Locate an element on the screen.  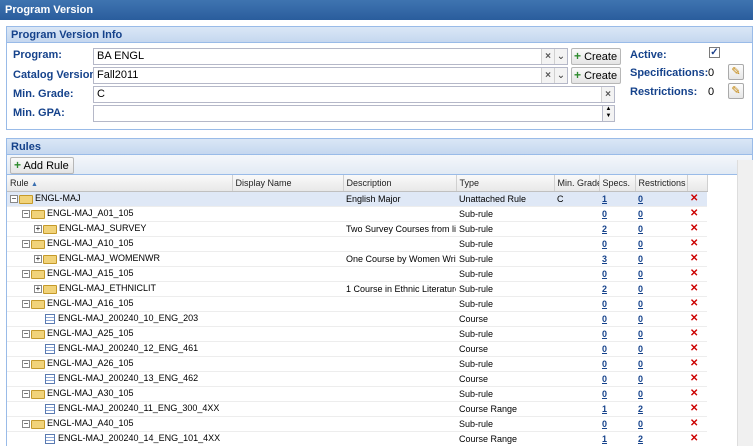
column-header-description: Description is located at coordinates (400, 183).